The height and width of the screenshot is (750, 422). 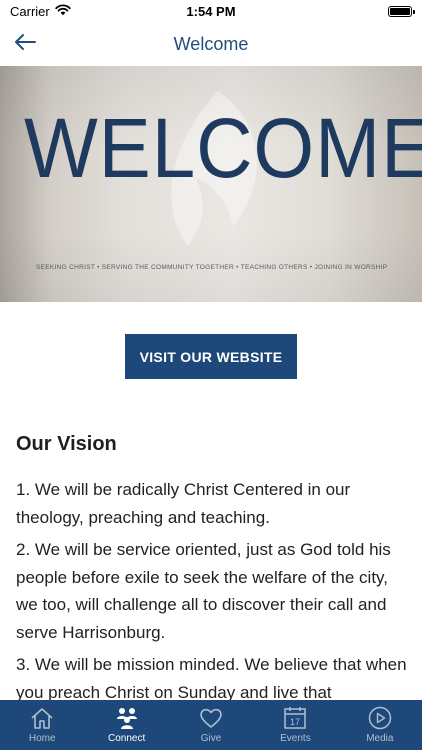 I want to click on arrow-left-icon, so click(x=25, y=44).